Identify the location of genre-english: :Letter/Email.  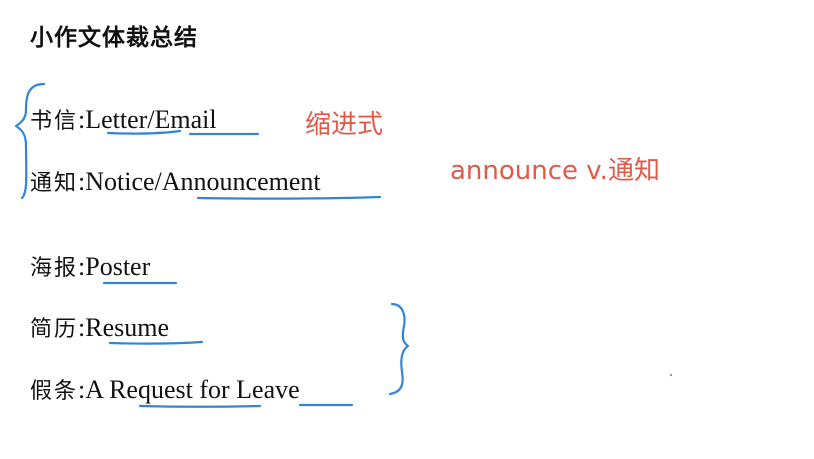
(147, 119).